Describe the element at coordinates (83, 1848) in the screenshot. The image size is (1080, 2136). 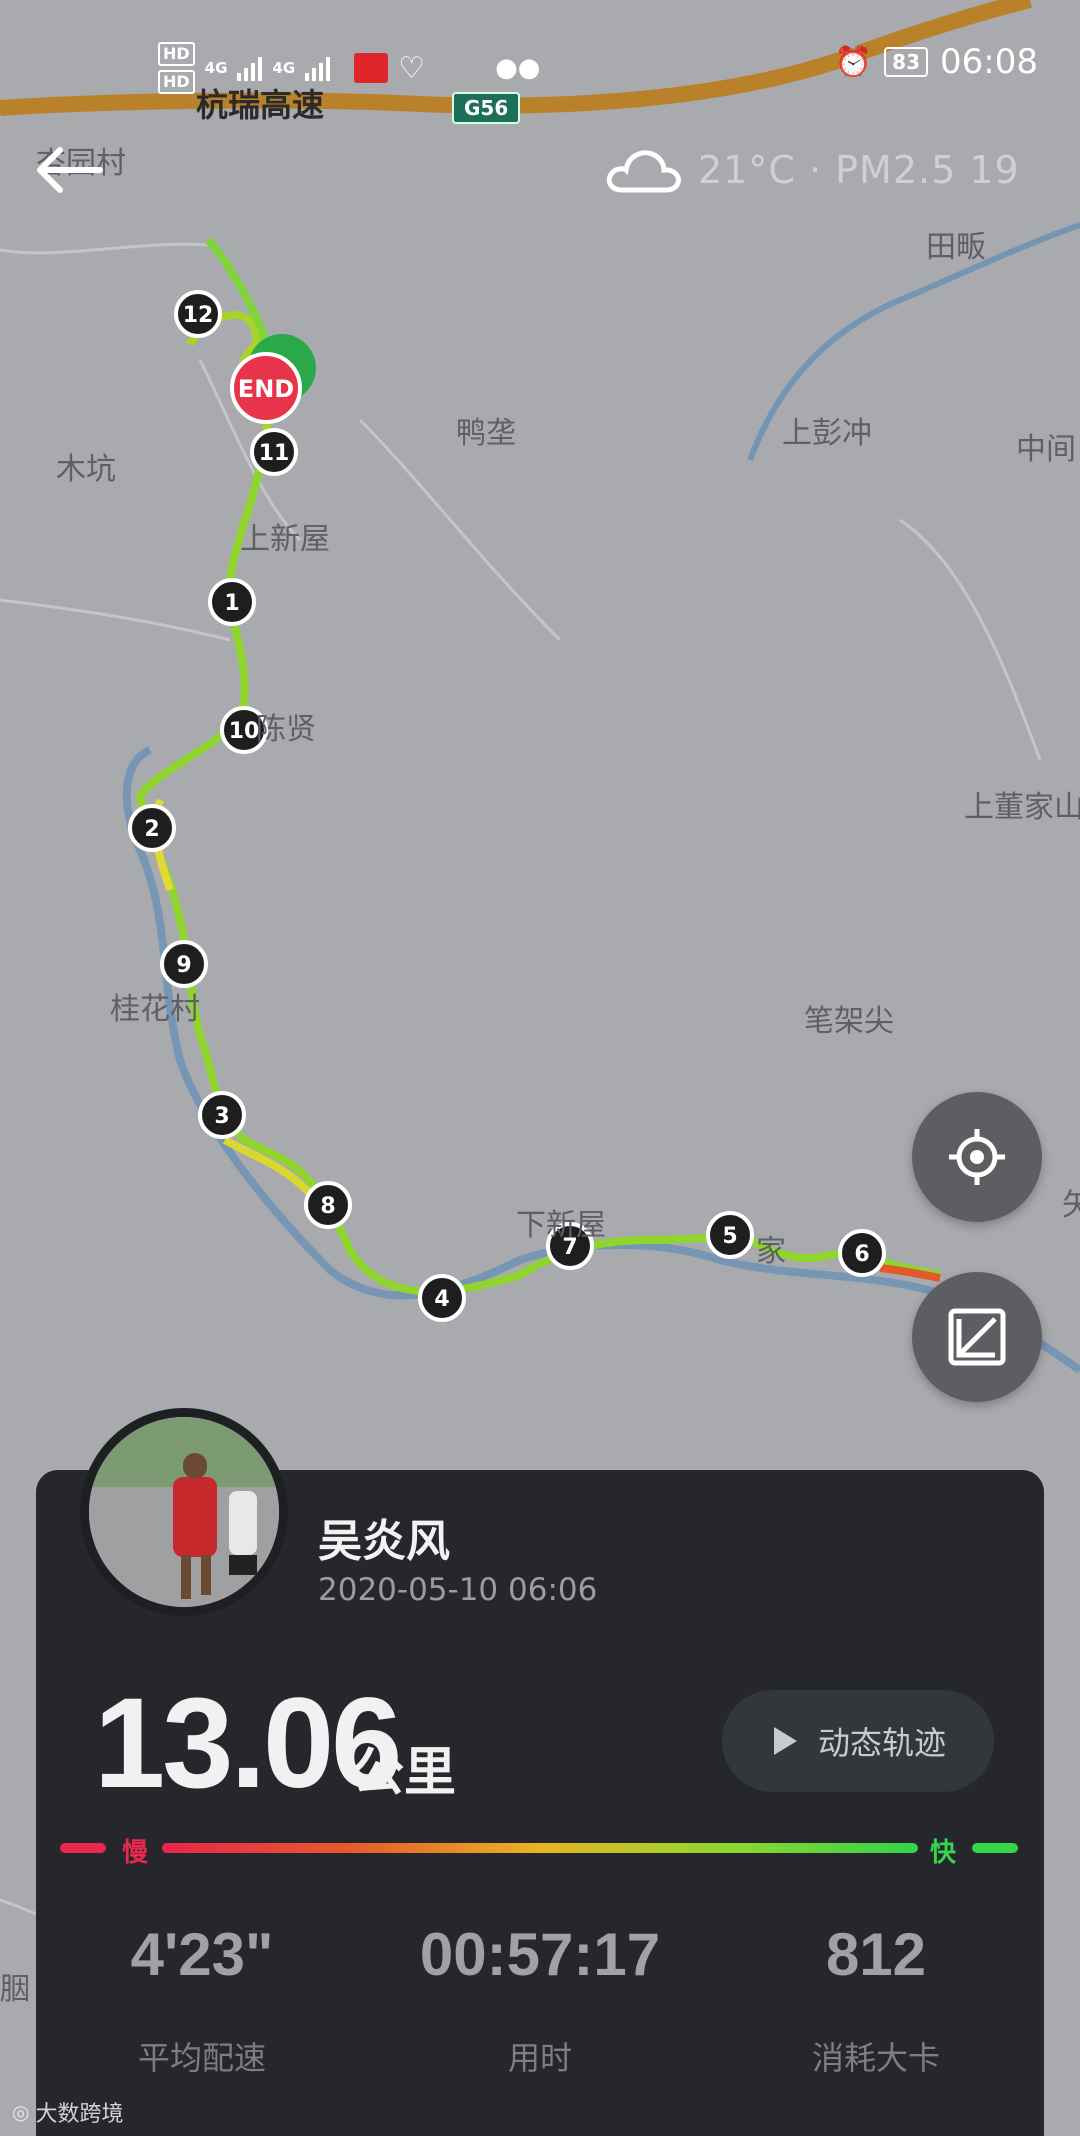
I see `speed-bar-slow-cap` at that location.